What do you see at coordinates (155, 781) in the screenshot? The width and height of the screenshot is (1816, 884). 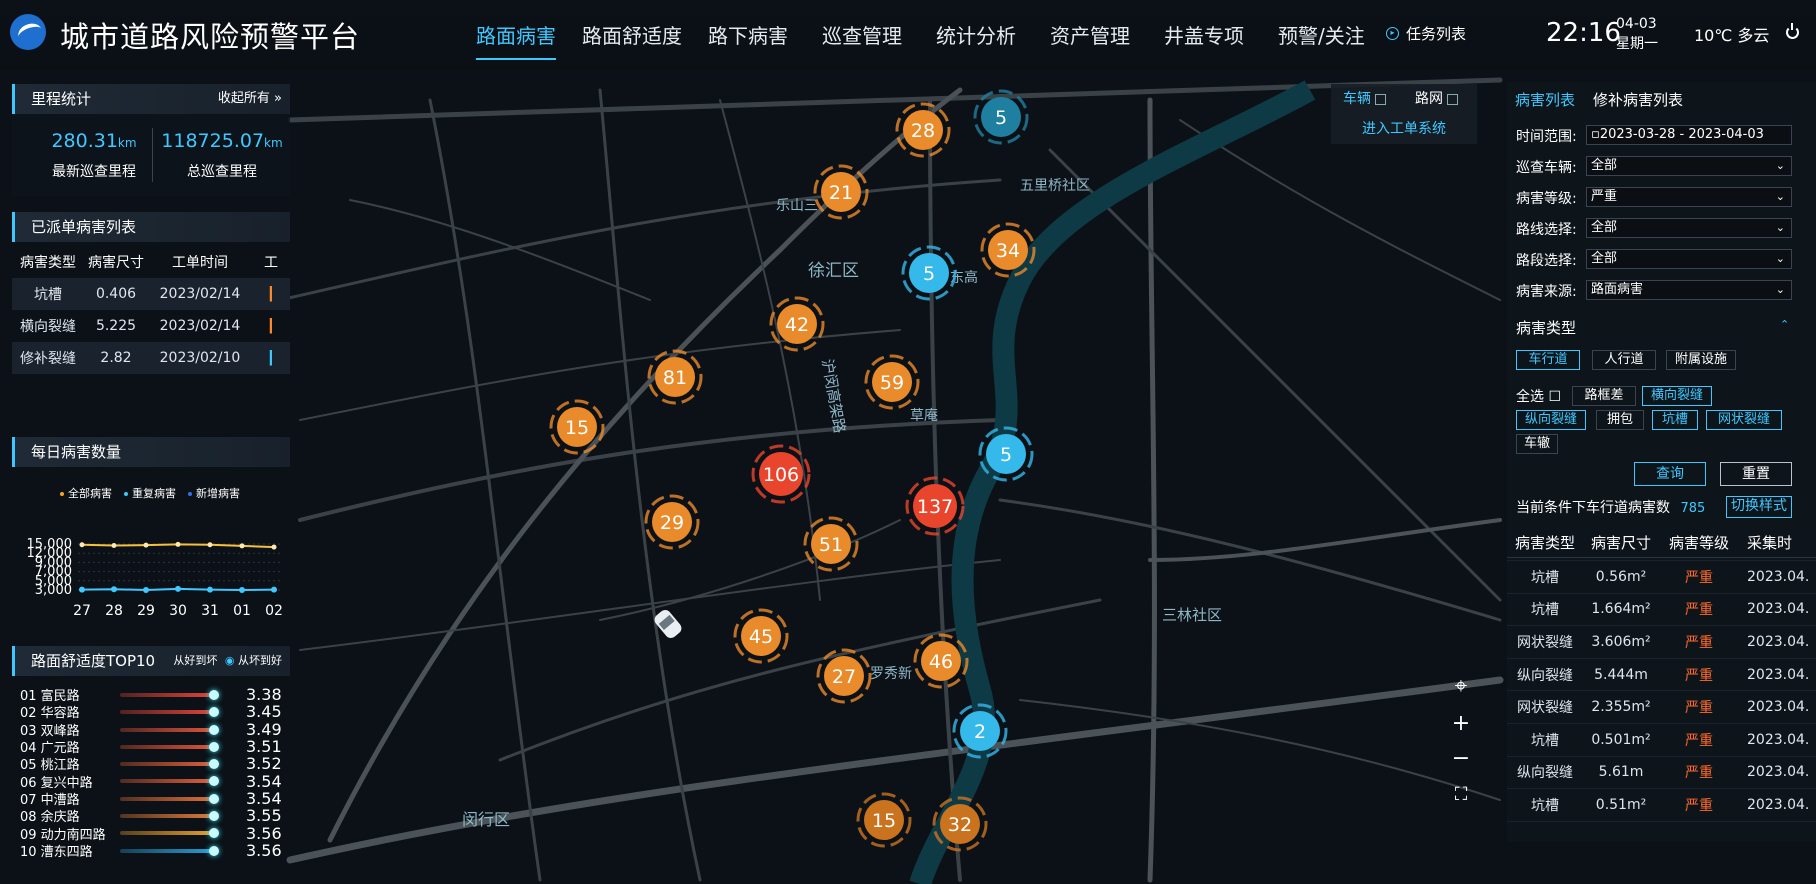 I see `comfort-row: 06 复兴中路 3.54` at bounding box center [155, 781].